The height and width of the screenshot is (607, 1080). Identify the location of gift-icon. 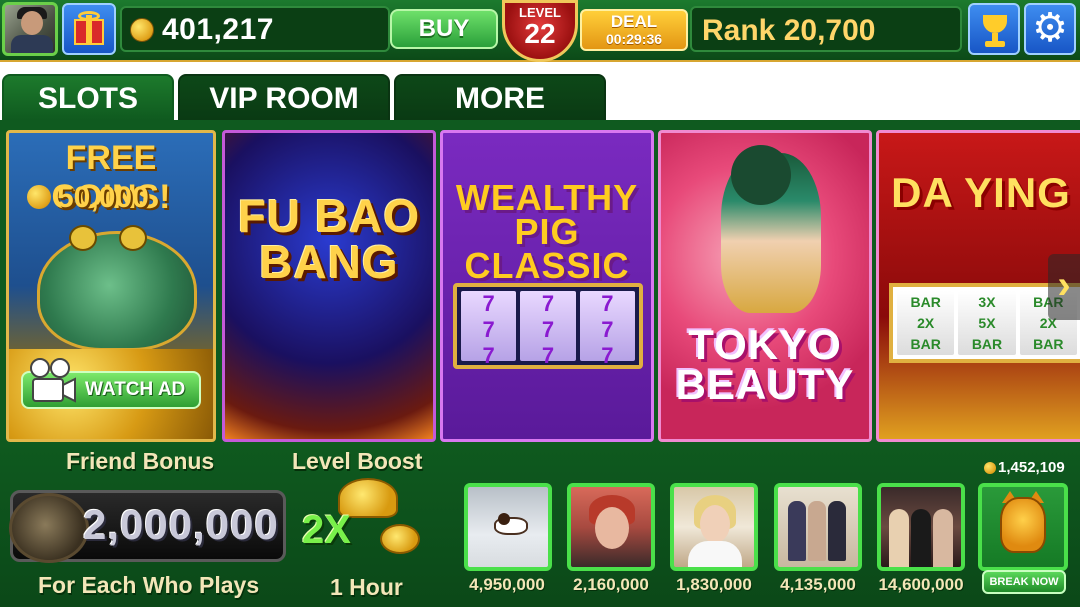
(89, 29).